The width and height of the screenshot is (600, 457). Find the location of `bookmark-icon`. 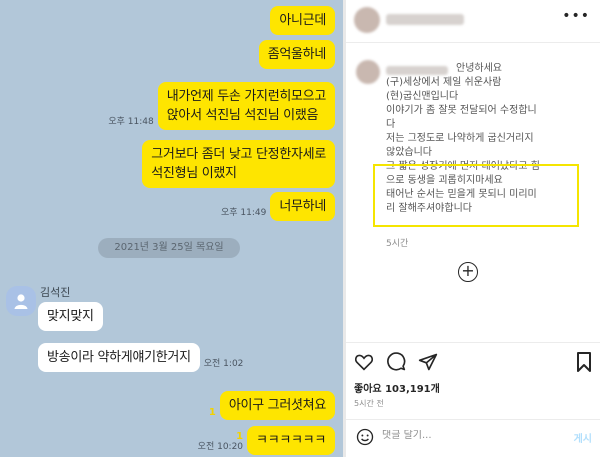

bookmark-icon is located at coordinates (584, 362).